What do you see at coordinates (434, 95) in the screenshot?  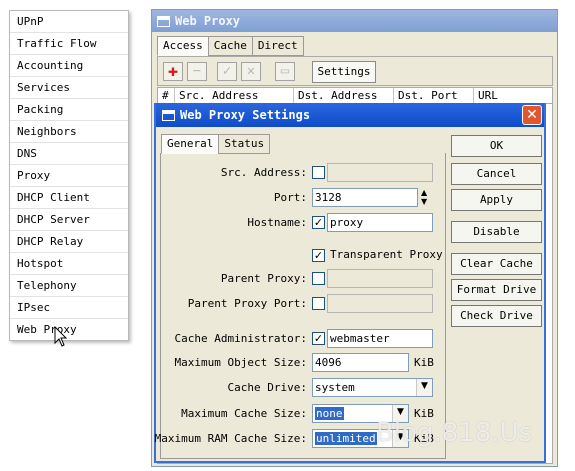 I see `col-dst-port: Dst. Port` at bounding box center [434, 95].